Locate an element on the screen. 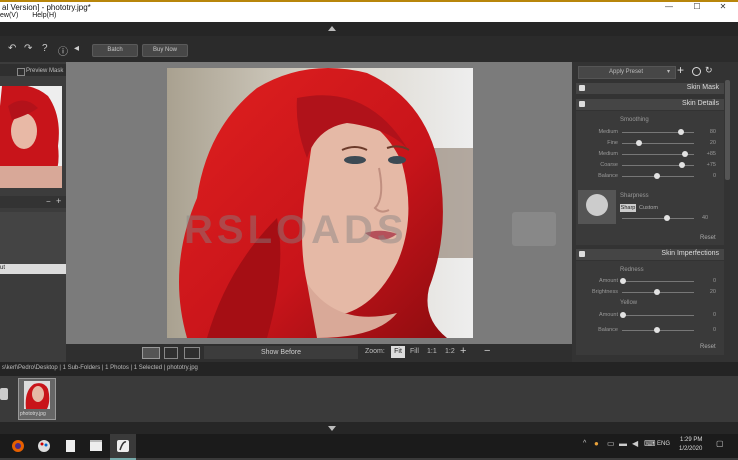 This screenshot has height=460, width=738. slider-value: 0 is located at coordinates (714, 176).